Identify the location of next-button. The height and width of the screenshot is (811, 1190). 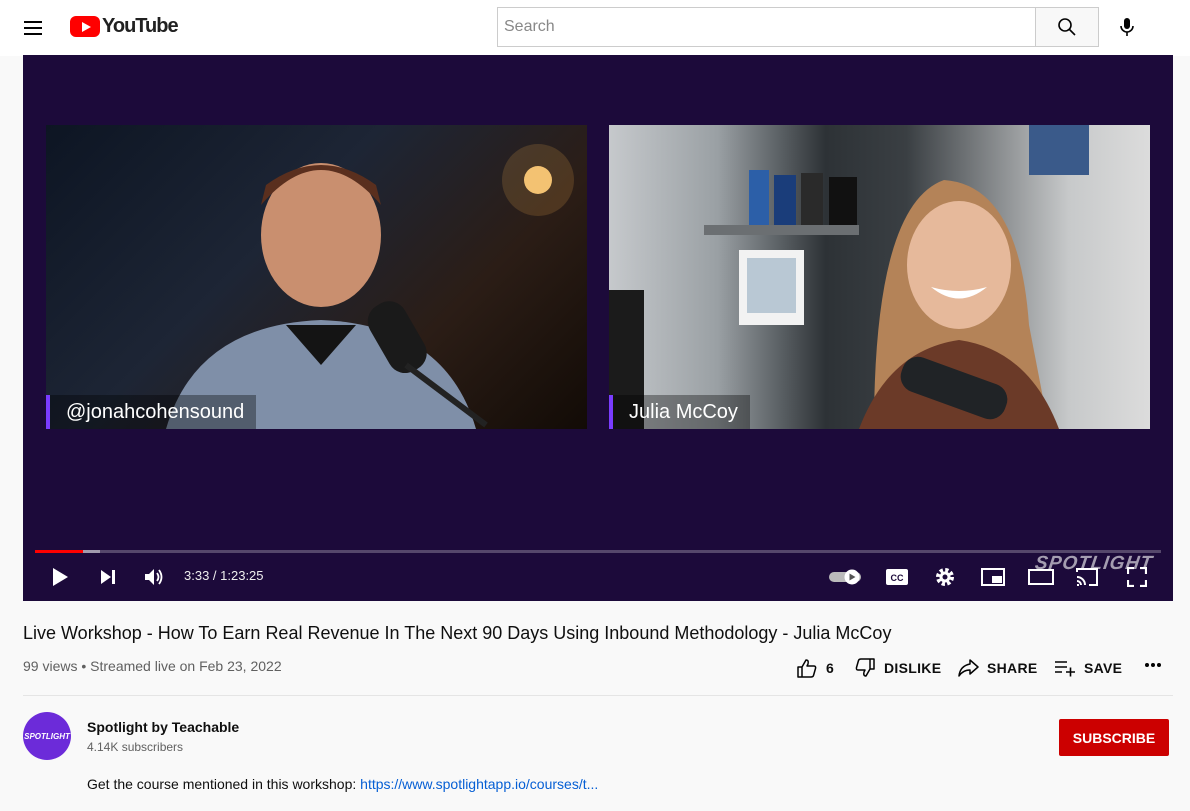
(108, 577).